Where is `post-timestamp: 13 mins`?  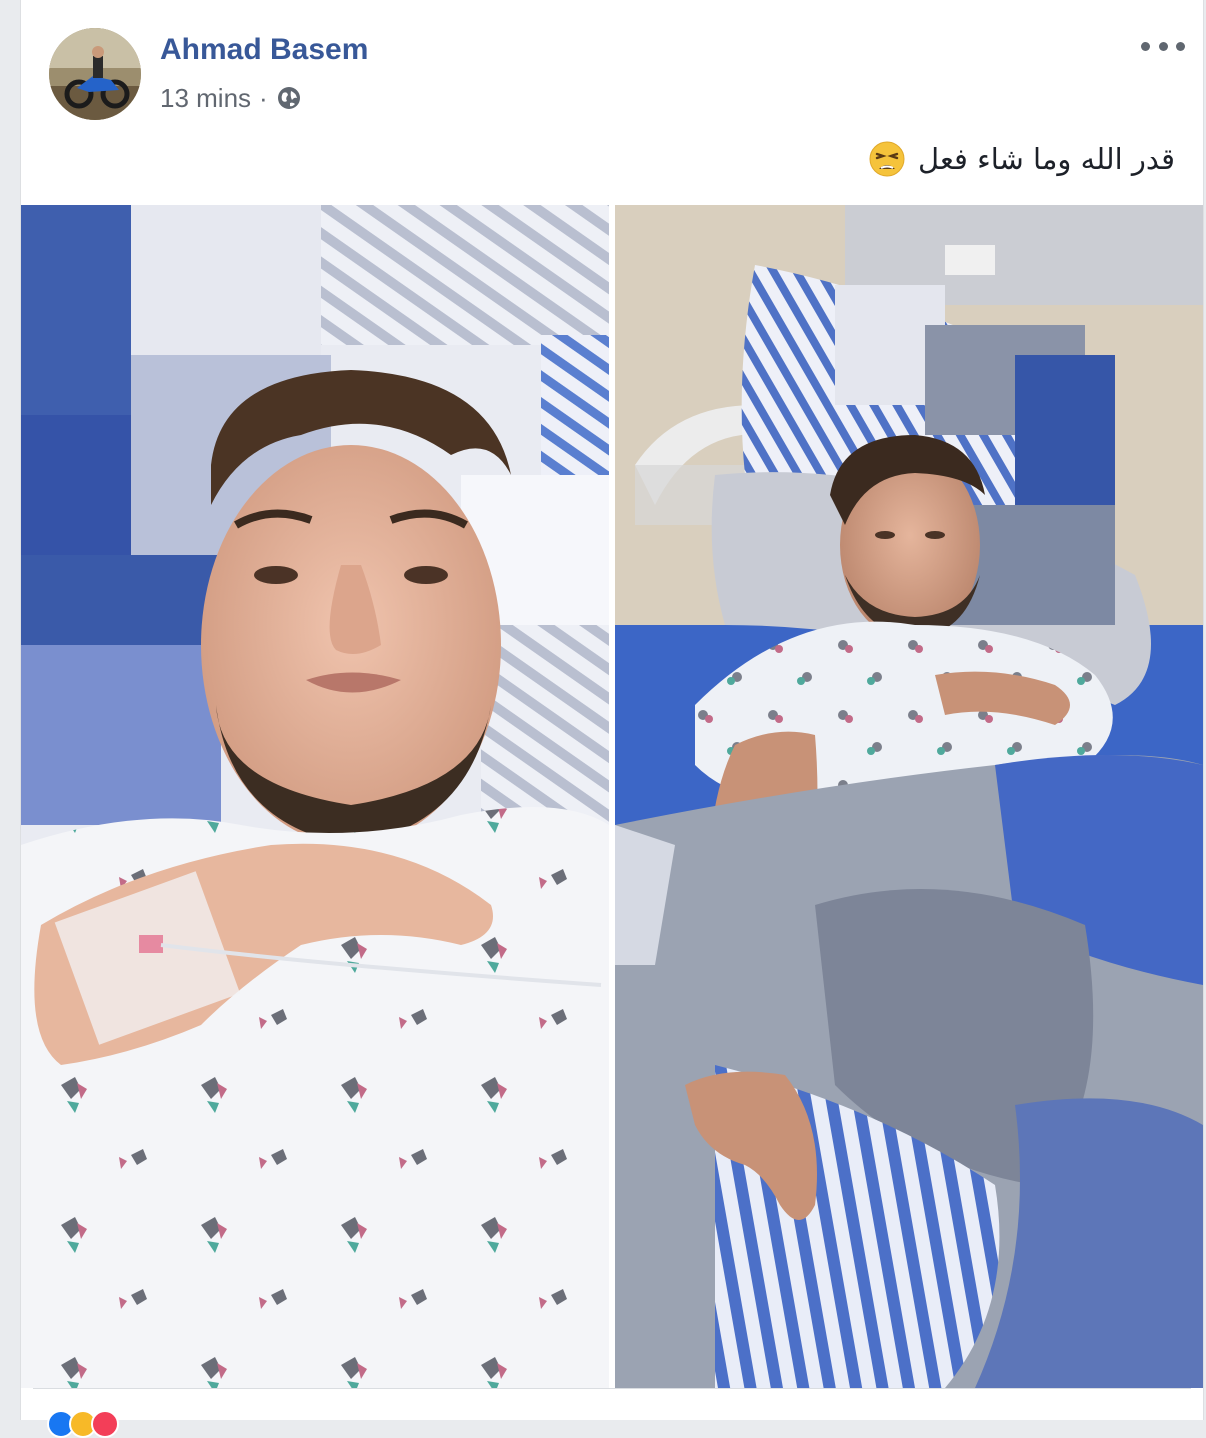 post-timestamp: 13 mins is located at coordinates (205, 98).